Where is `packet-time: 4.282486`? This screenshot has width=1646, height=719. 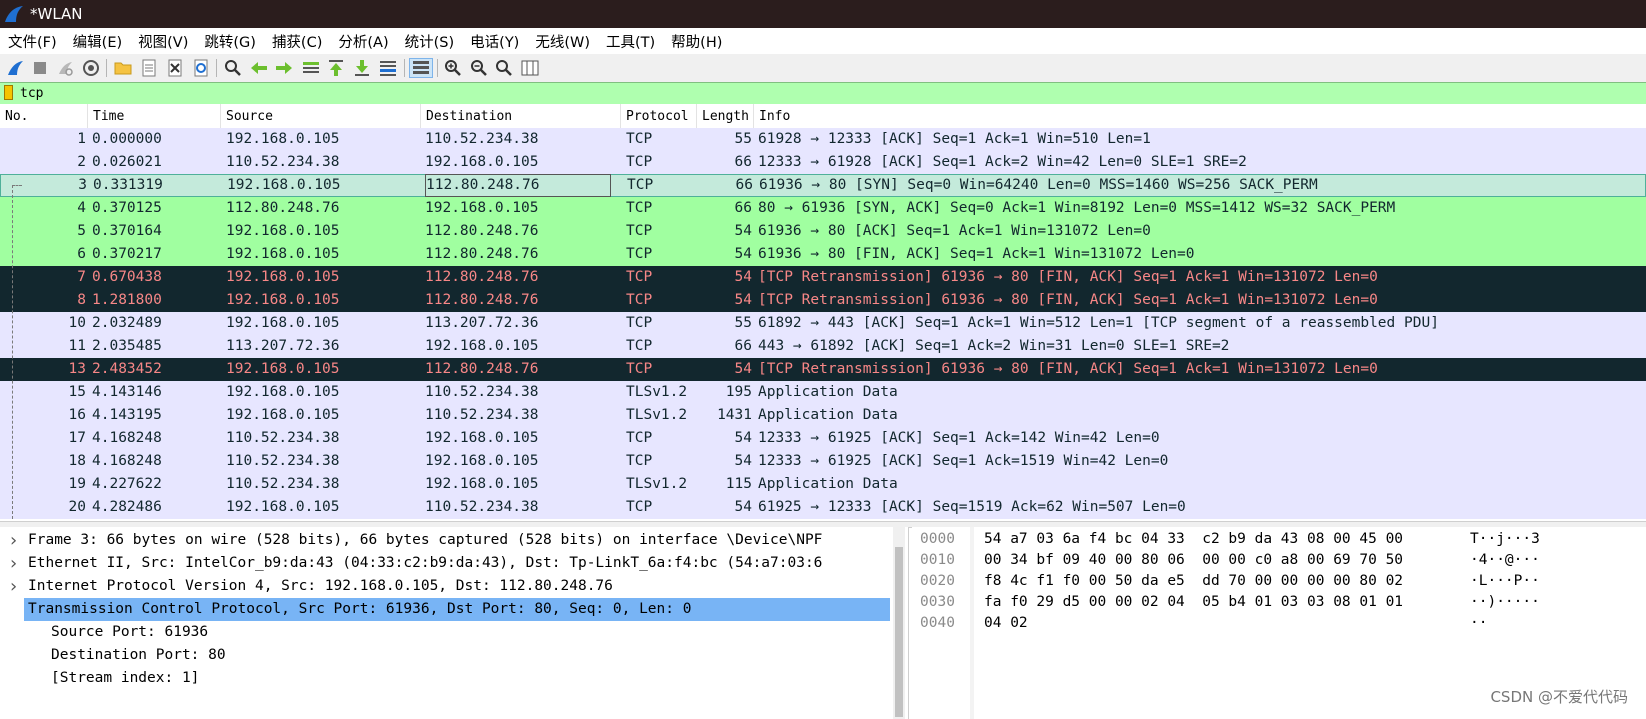 packet-time: 4.282486 is located at coordinates (127, 507).